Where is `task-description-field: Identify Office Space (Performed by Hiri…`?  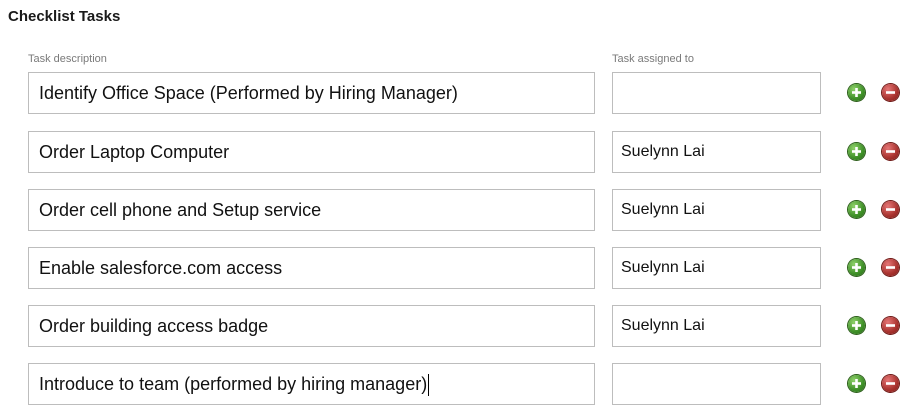
task-description-field: Identify Office Space (Performed by Hiri… is located at coordinates (311, 93).